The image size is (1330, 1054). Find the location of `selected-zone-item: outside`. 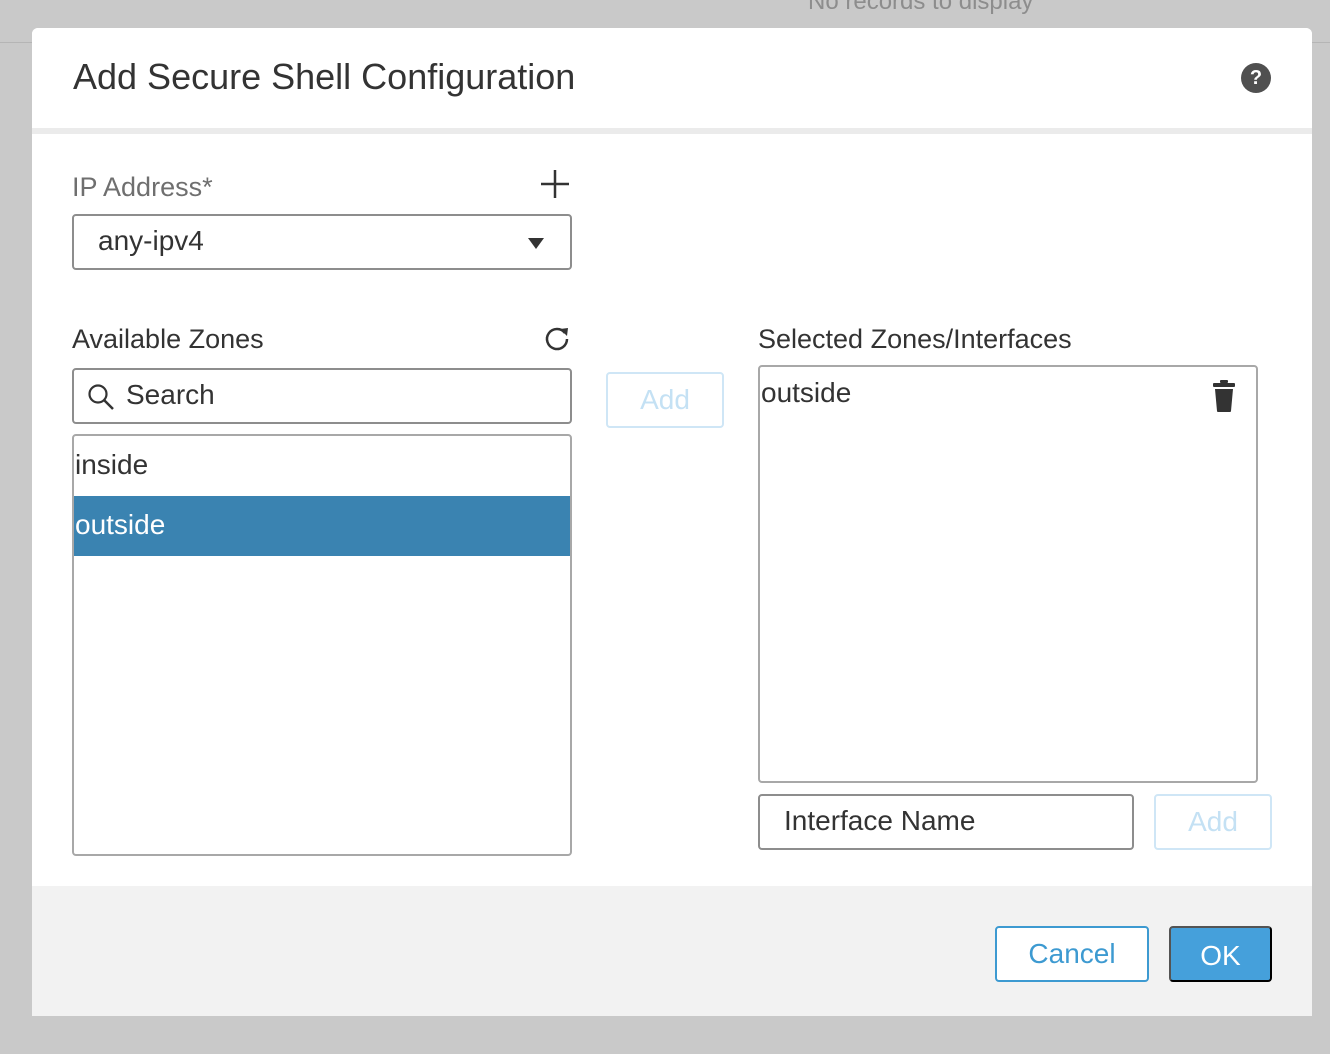

selected-zone-item: outside is located at coordinates (806, 392).